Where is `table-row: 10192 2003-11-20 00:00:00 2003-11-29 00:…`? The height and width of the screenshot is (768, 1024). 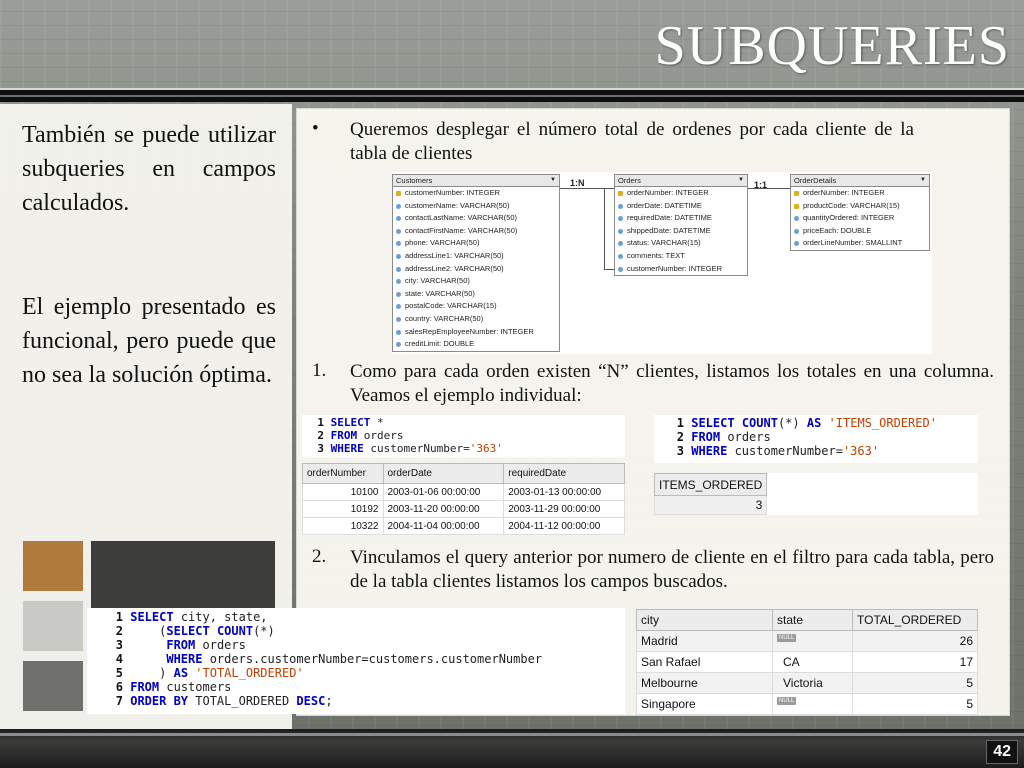 table-row: 10192 2003-11-20 00:00:00 2003-11-29 00:… is located at coordinates (463, 509).